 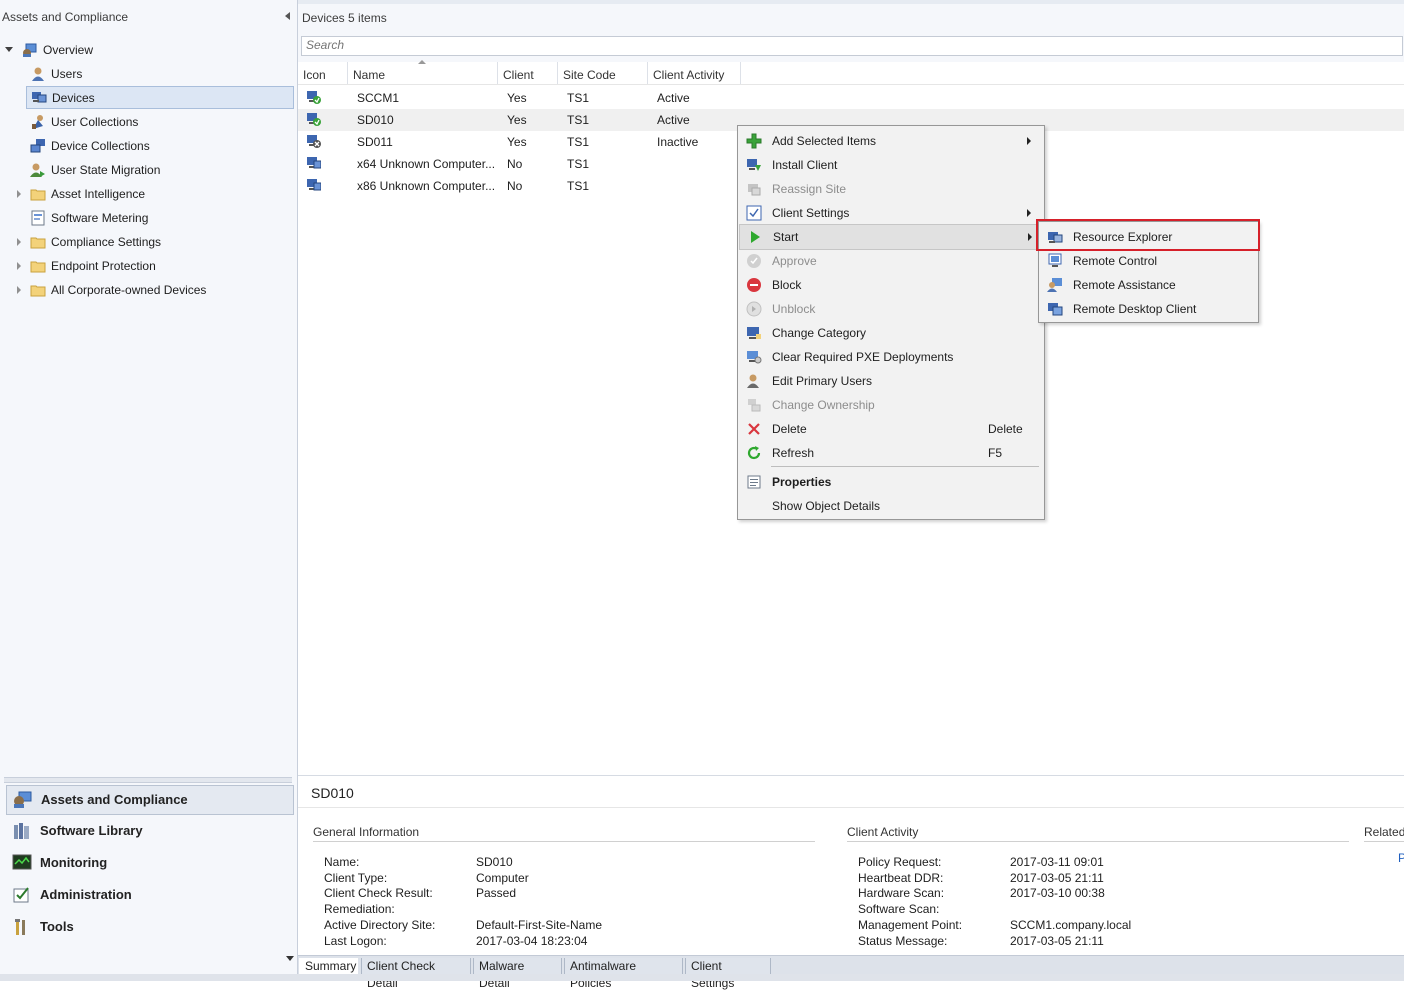 What do you see at coordinates (323, 73) in the screenshot?
I see `column-header-icon: Icon` at bounding box center [323, 73].